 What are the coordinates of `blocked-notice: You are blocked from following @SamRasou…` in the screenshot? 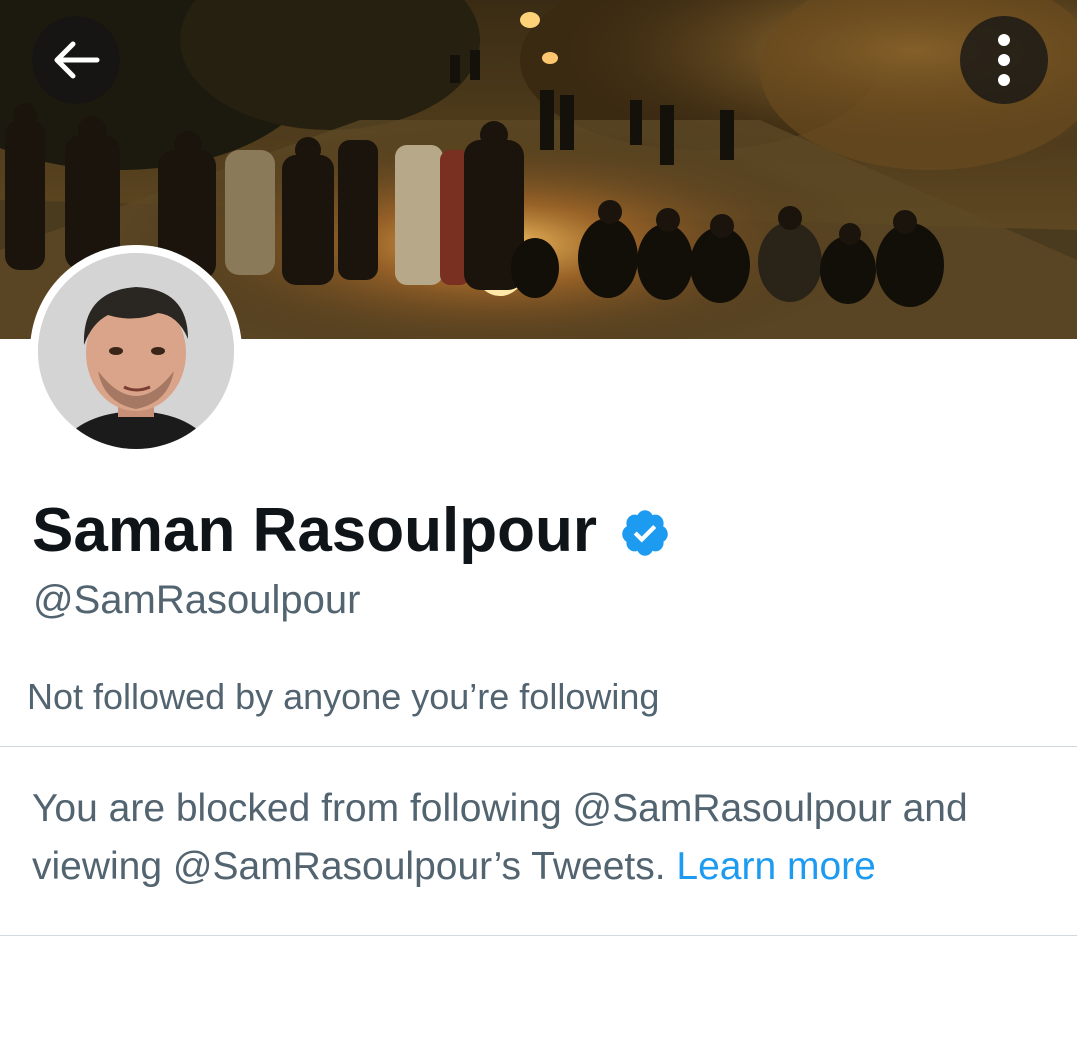 It's located at (547, 838).